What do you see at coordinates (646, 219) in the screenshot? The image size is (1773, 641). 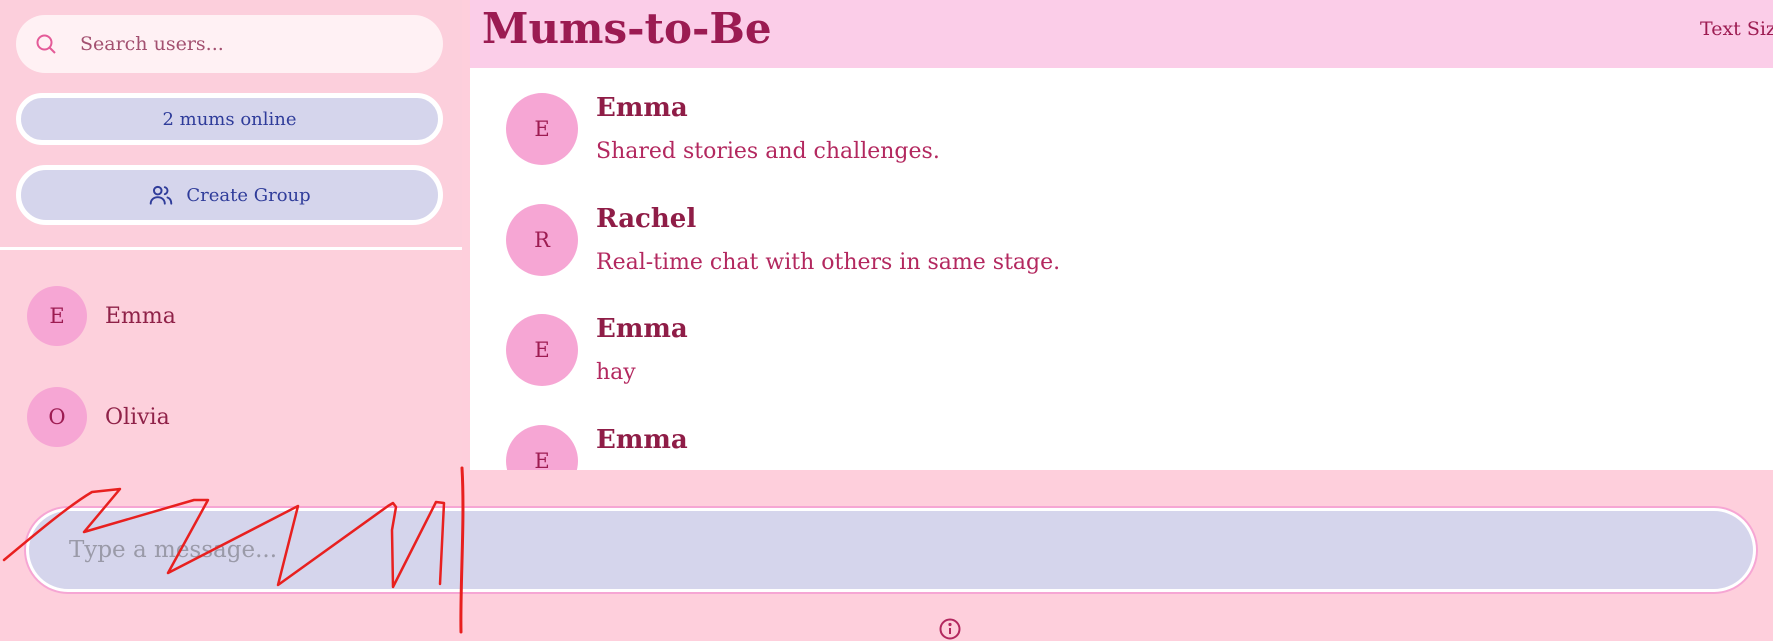 I see `message-sender: Rachel` at bounding box center [646, 219].